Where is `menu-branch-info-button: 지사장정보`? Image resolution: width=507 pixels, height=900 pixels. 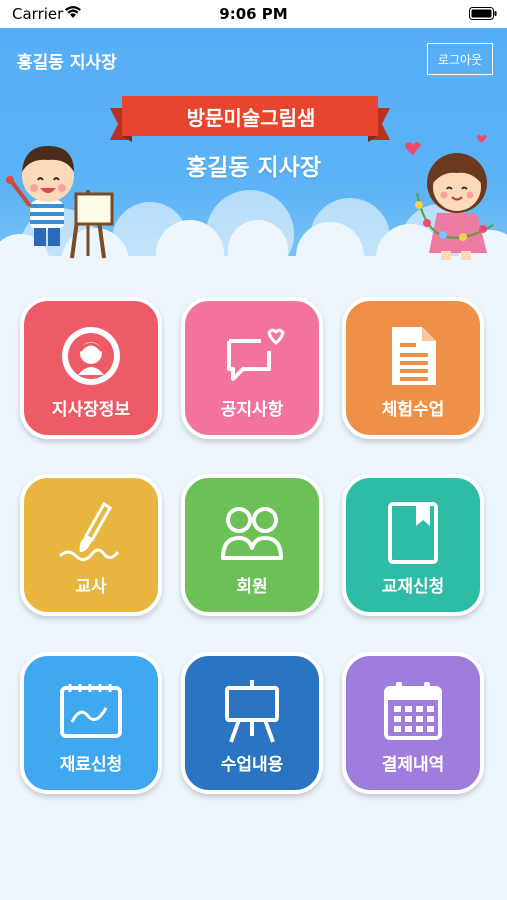 menu-branch-info-button: 지사장정보 is located at coordinates (91, 368).